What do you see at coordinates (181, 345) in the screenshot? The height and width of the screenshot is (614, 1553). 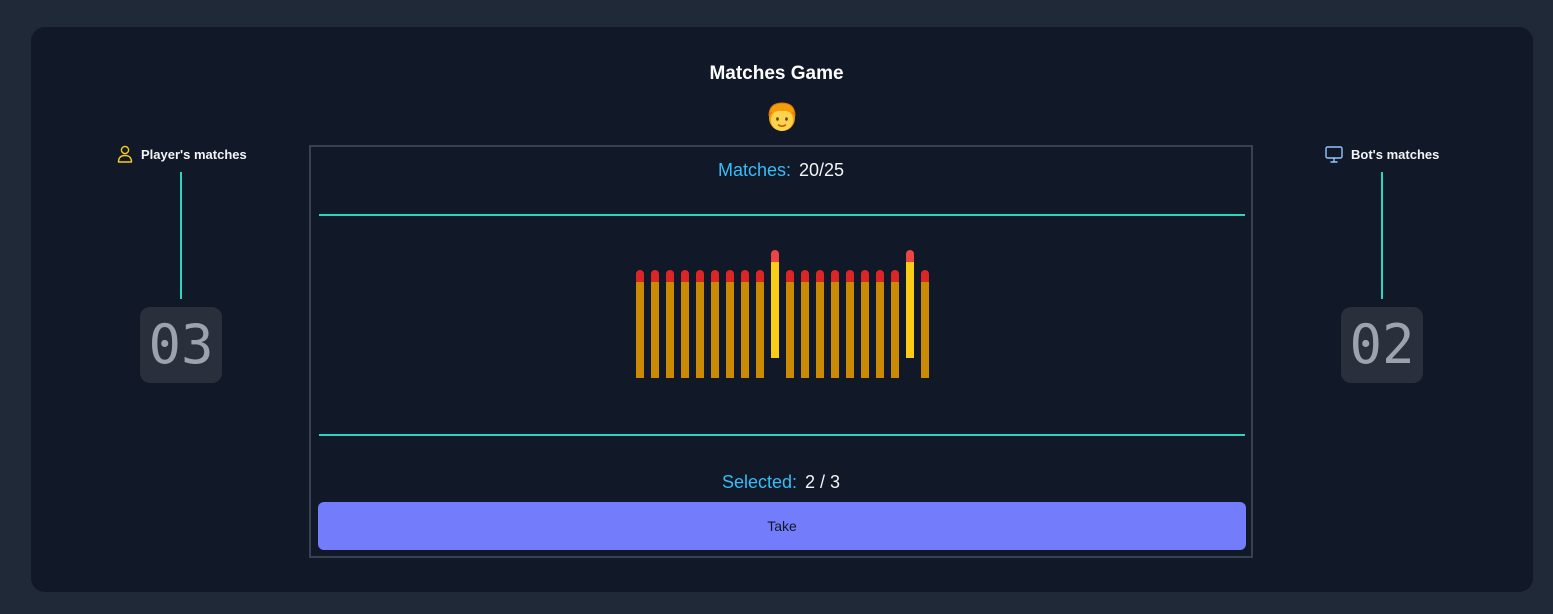 I see `player-matches-count: 03` at bounding box center [181, 345].